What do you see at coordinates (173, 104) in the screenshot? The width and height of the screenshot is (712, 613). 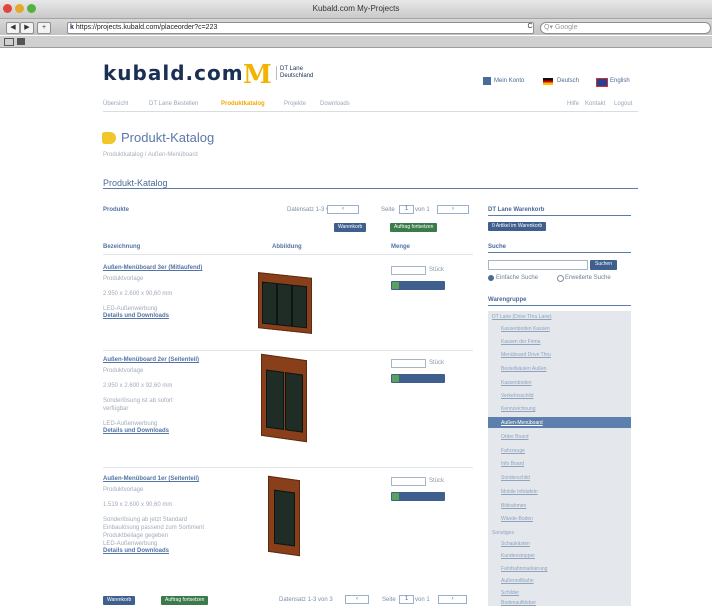 I see `nav-order: DT Lane Bestellen` at bounding box center [173, 104].